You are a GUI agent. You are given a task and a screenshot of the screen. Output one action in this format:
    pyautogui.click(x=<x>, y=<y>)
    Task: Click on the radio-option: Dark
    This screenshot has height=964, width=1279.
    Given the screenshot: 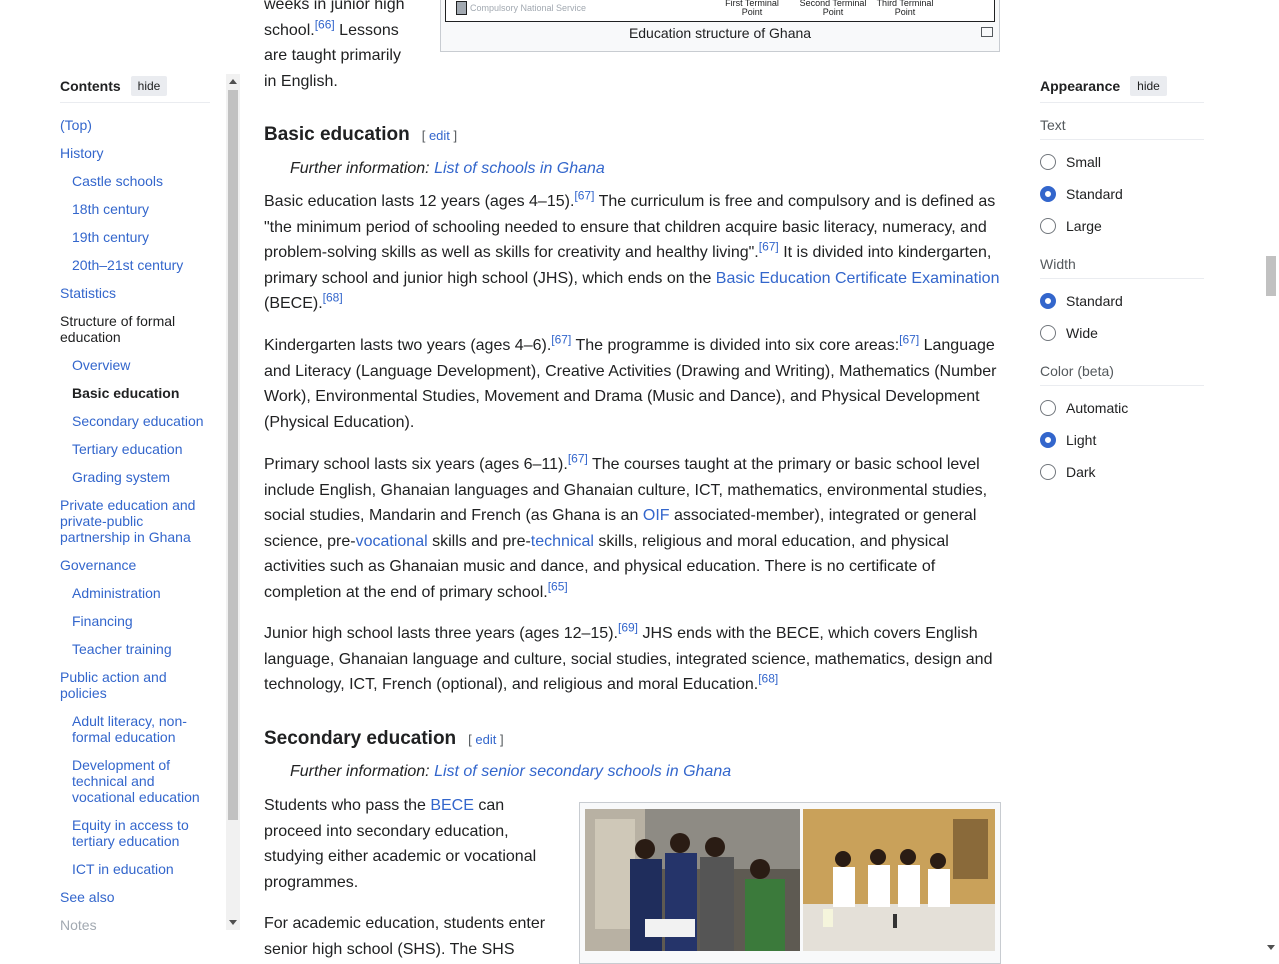 What is the action you would take?
    pyautogui.click(x=1122, y=472)
    